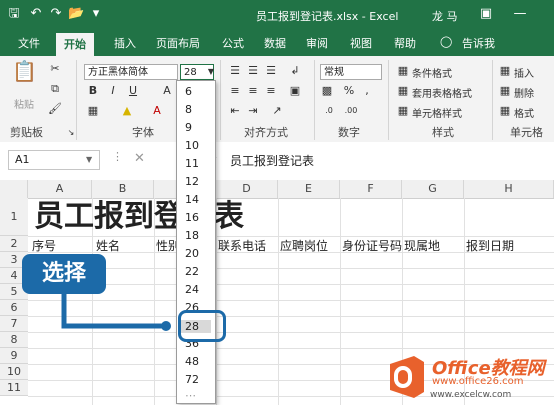 The height and width of the screenshot is (405, 554). Describe the element at coordinates (116, 311) in the screenshot. I see `callout-connector` at that location.